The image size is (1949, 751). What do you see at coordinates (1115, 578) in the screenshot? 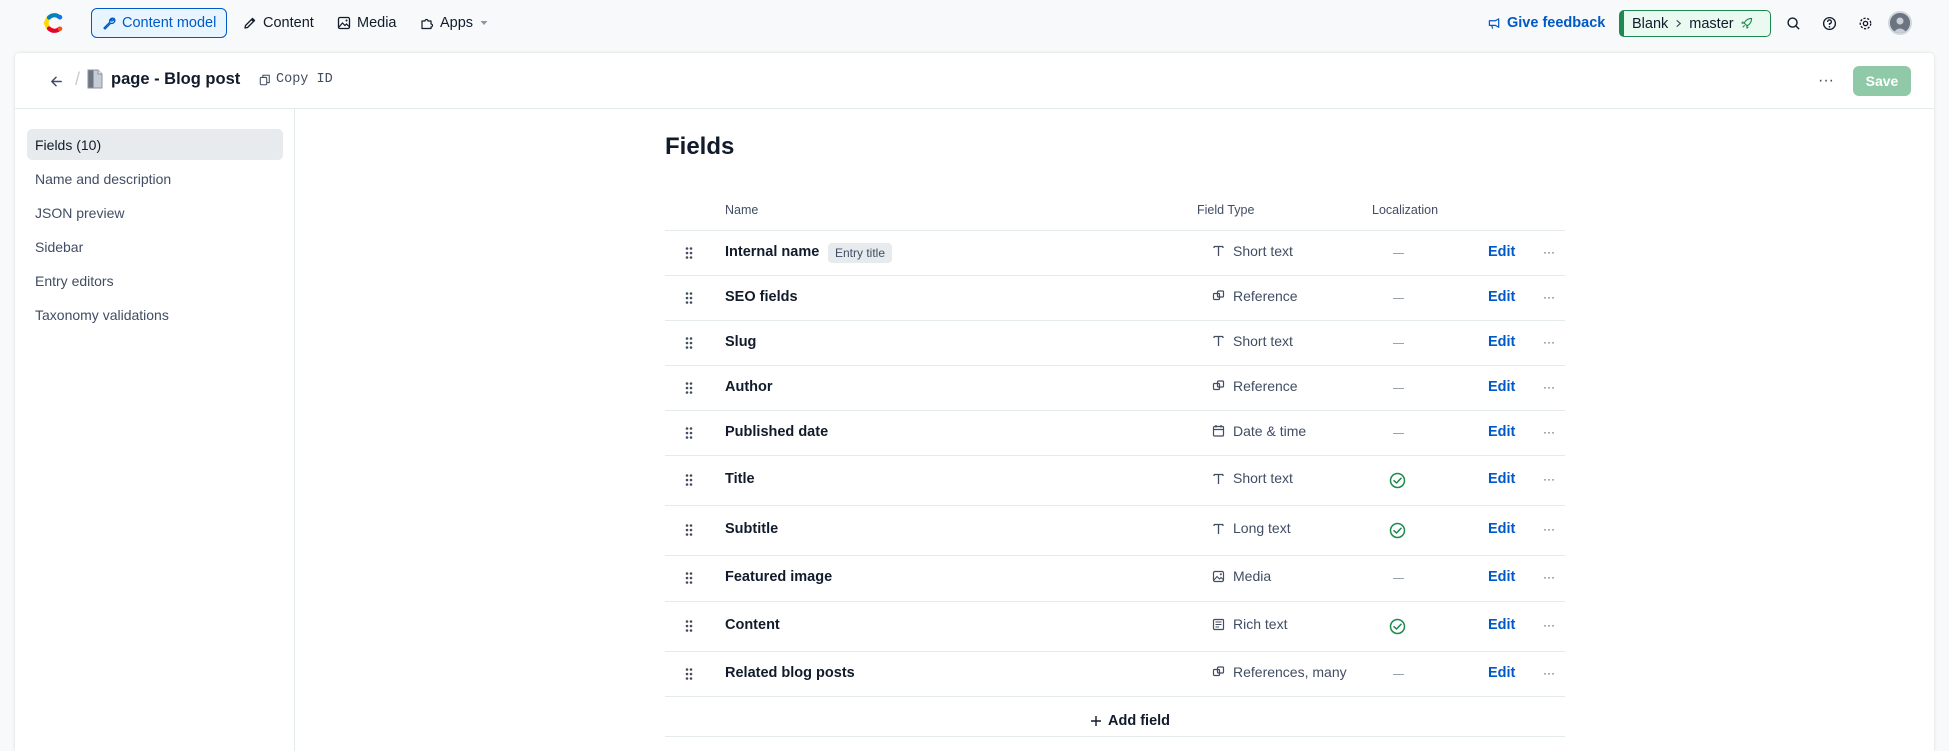
I see `field-row: Featured image Media Edit ···` at bounding box center [1115, 578].